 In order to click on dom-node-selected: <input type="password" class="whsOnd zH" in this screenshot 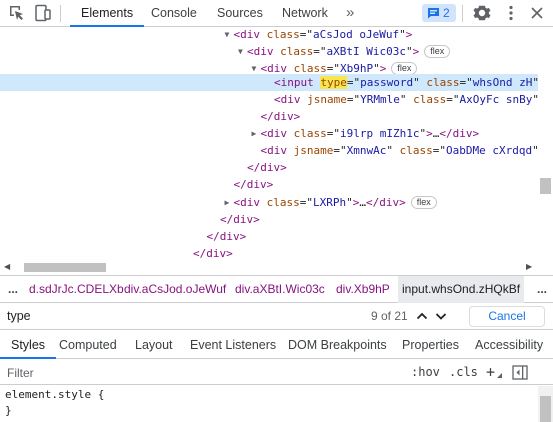, I will do `click(269, 82)`.